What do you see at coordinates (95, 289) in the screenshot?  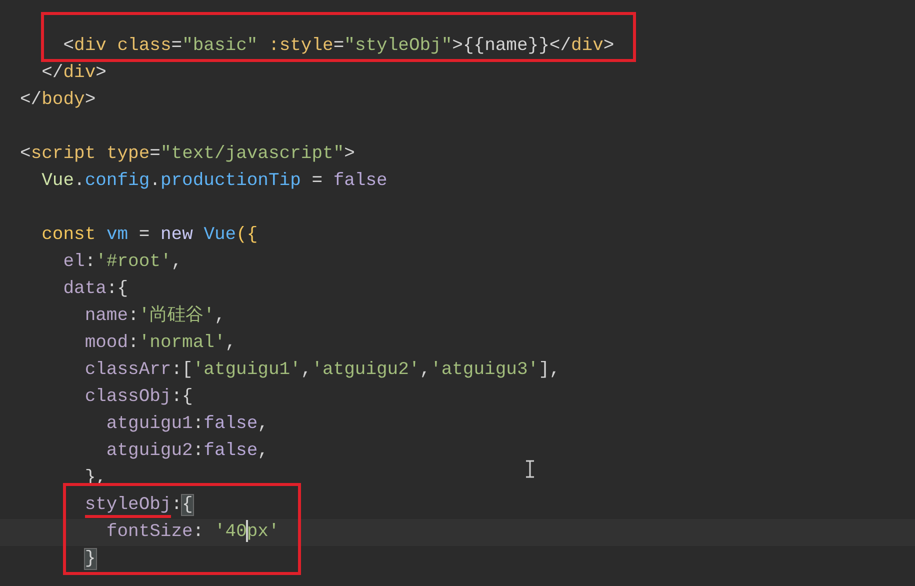 I see `code-line: data:{` at bounding box center [95, 289].